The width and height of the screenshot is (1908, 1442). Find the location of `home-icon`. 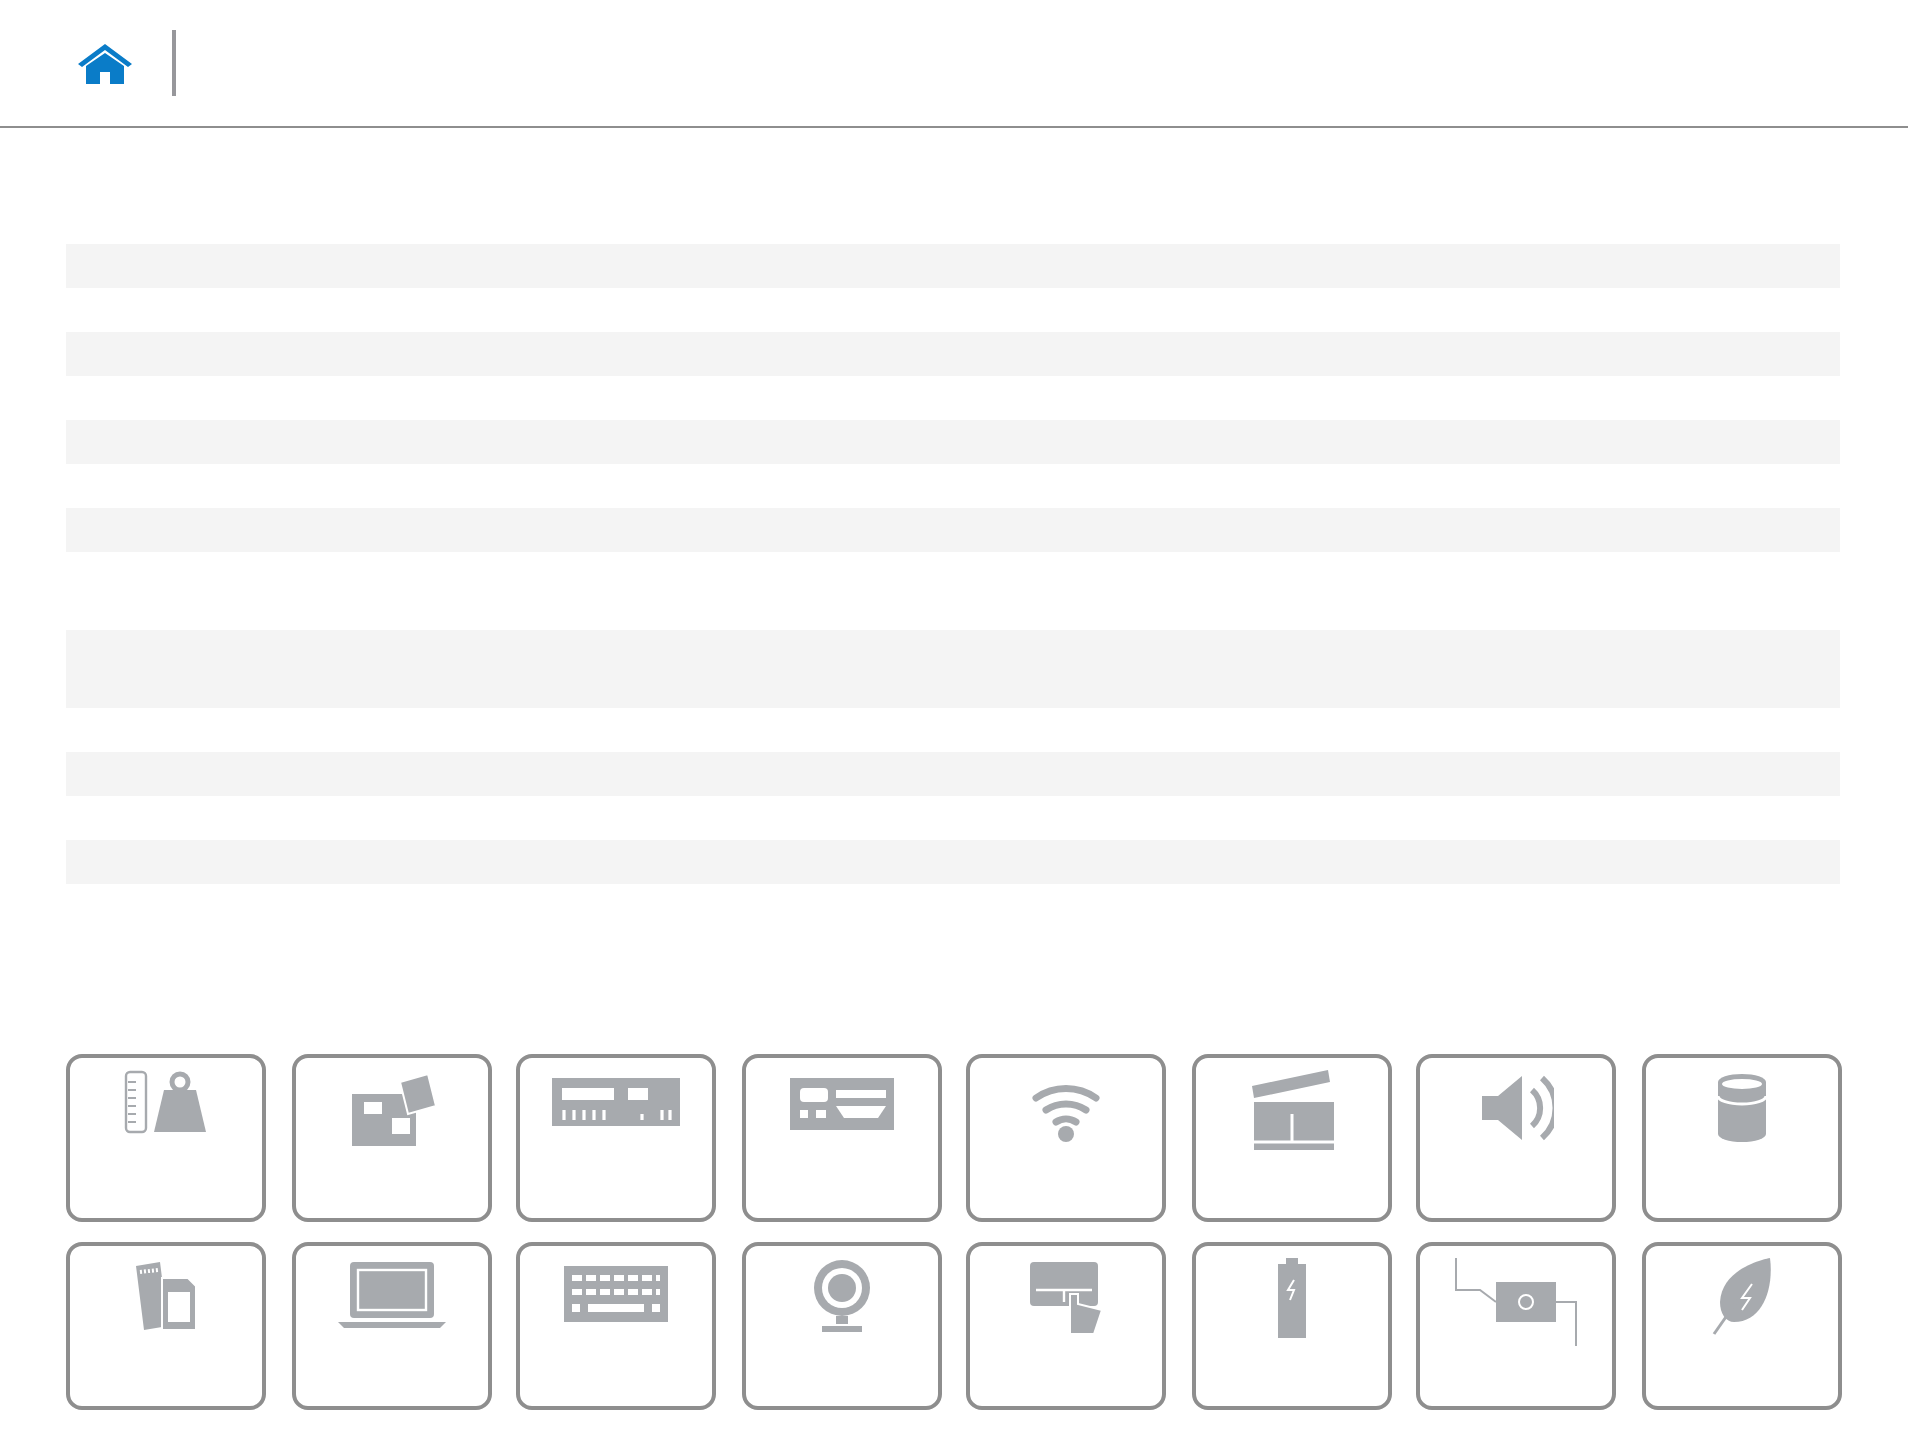

home-icon is located at coordinates (105, 63).